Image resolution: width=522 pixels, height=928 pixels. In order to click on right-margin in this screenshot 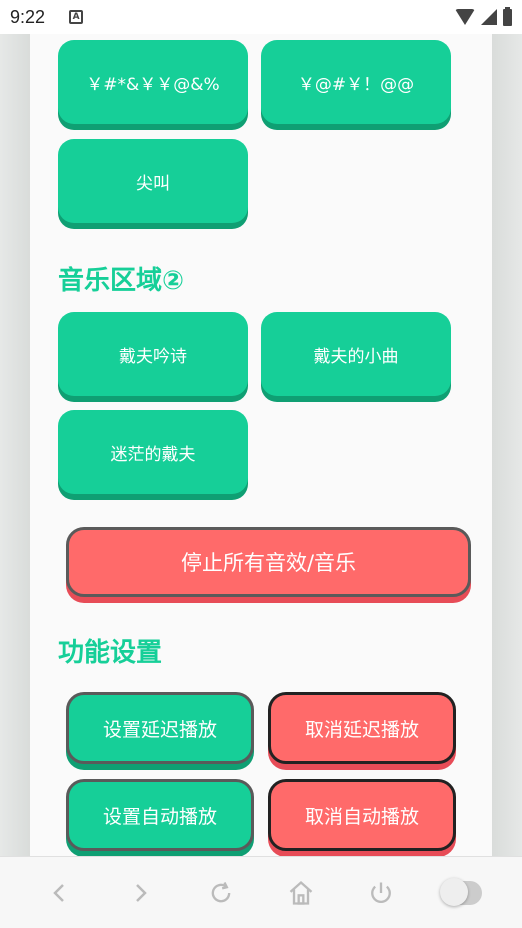, I will do `click(507, 445)`.